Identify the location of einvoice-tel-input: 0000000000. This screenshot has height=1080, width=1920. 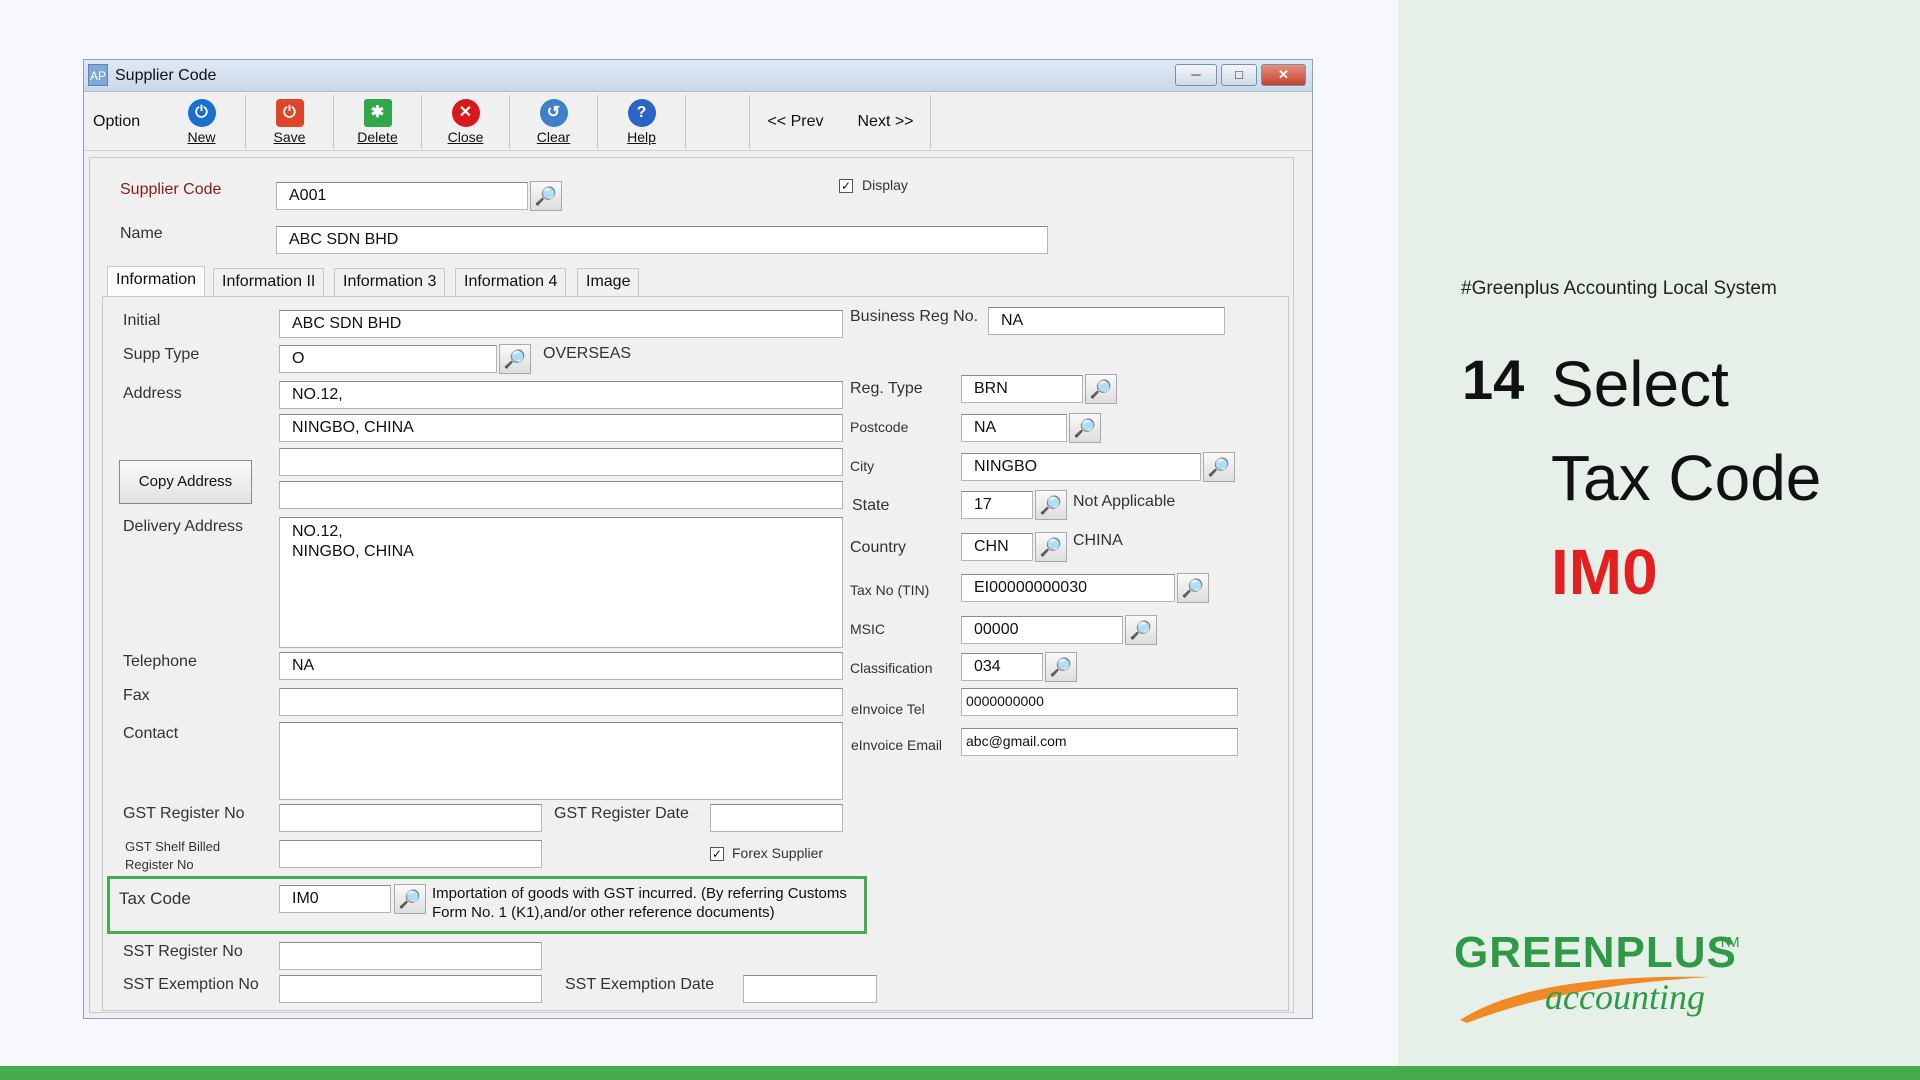
(1099, 702).